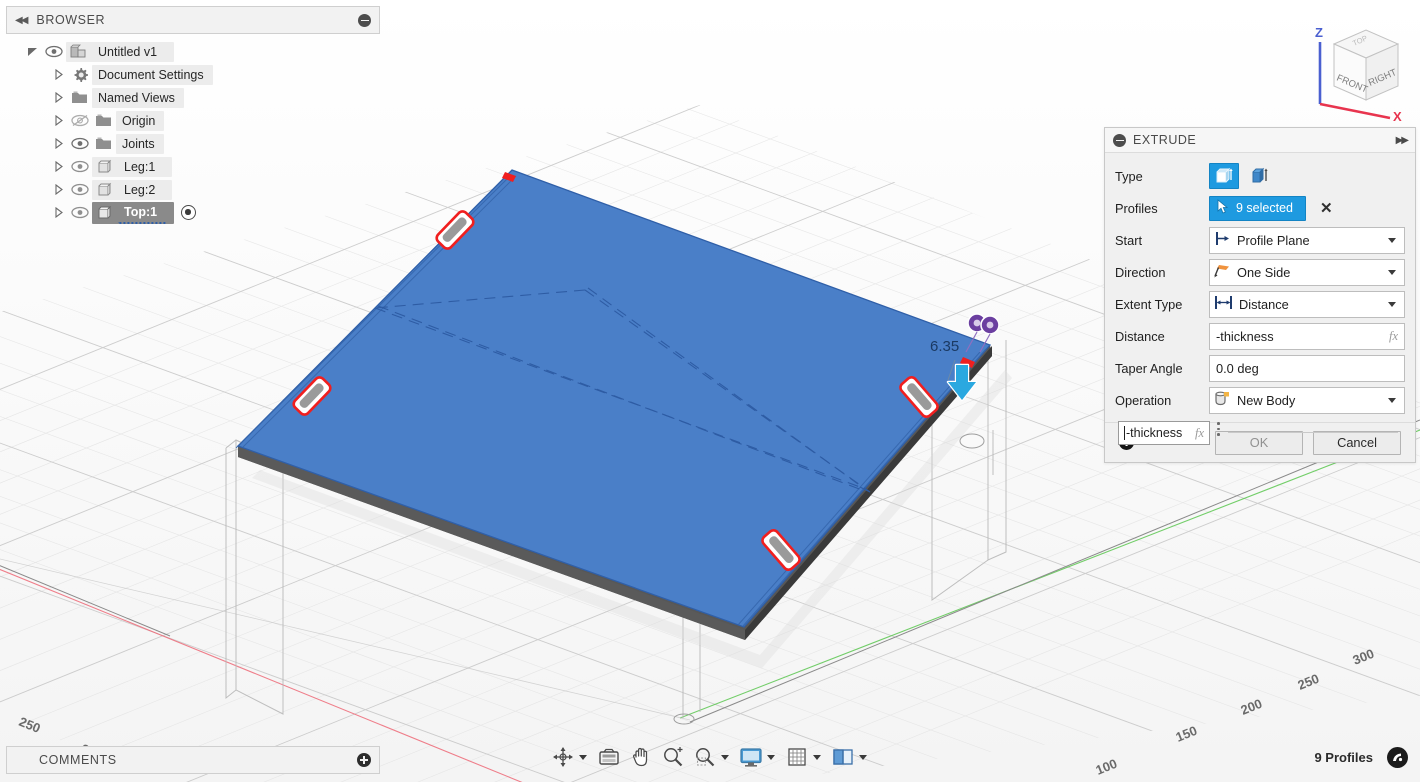 This screenshot has width=1420, height=782. Describe the element at coordinates (1307, 336) in the screenshot. I see `distance-input: -thickness fx` at that location.